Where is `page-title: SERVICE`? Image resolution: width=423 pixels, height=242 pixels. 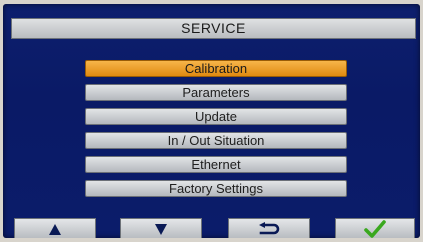 page-title: SERVICE is located at coordinates (213, 28).